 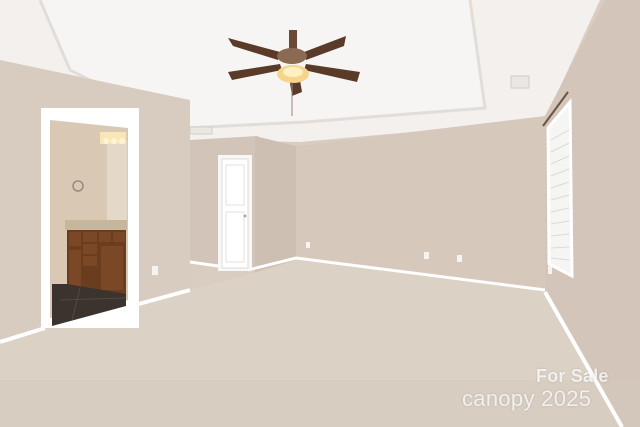 What do you see at coordinates (572, 376) in the screenshot?
I see `watermark-for-sale: For Sale` at bounding box center [572, 376].